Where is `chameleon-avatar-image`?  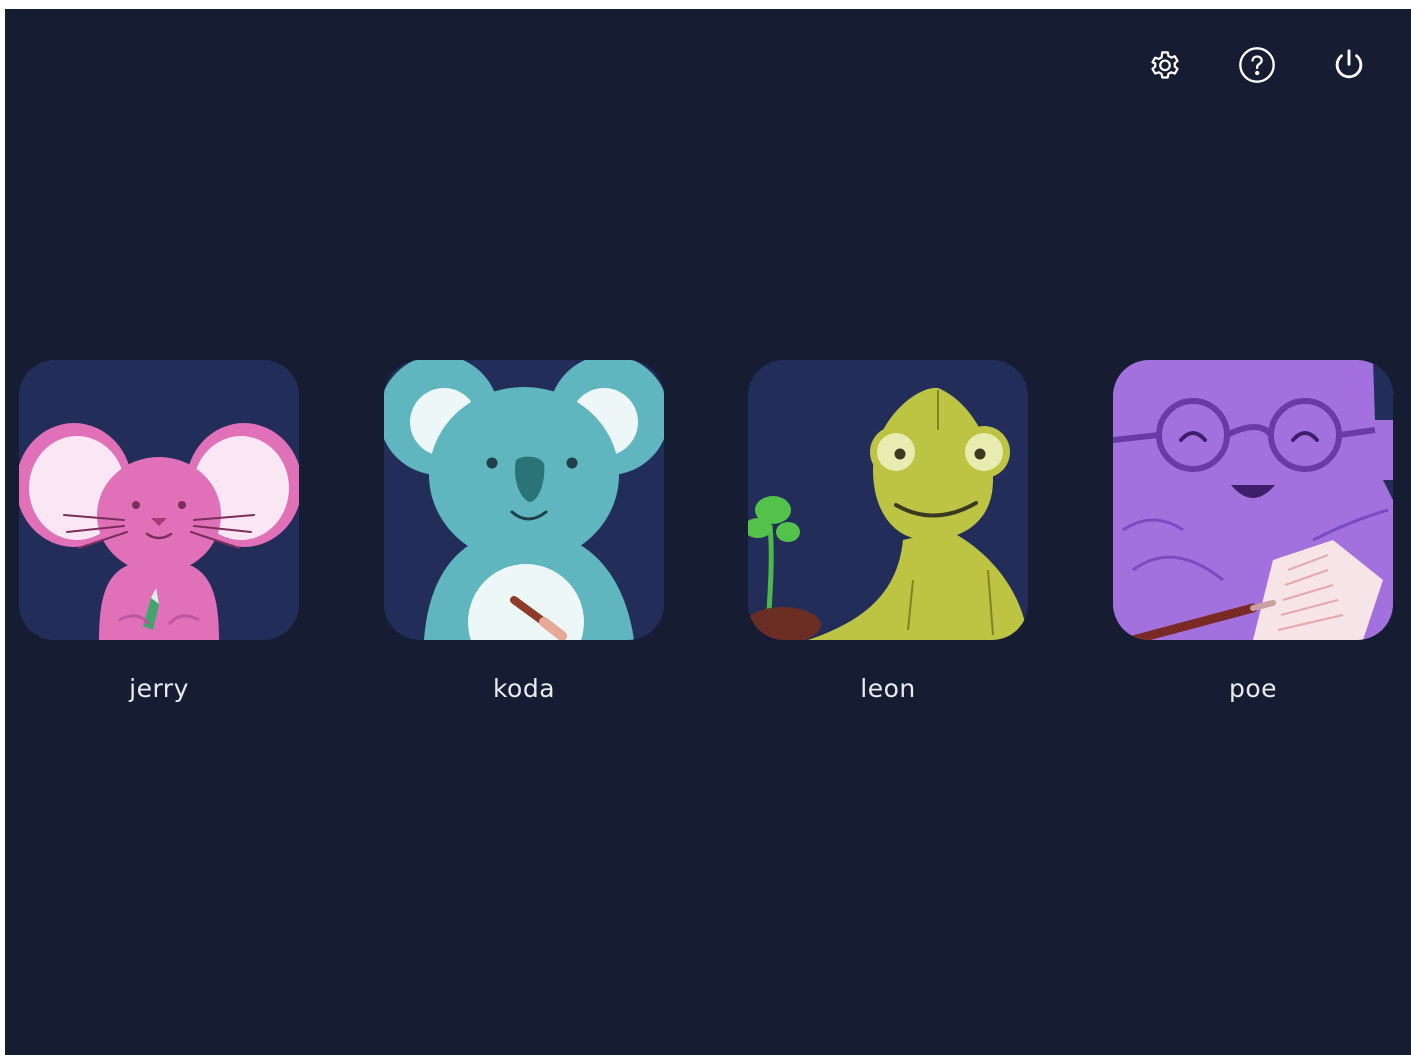
chameleon-avatar-image is located at coordinates (888, 500).